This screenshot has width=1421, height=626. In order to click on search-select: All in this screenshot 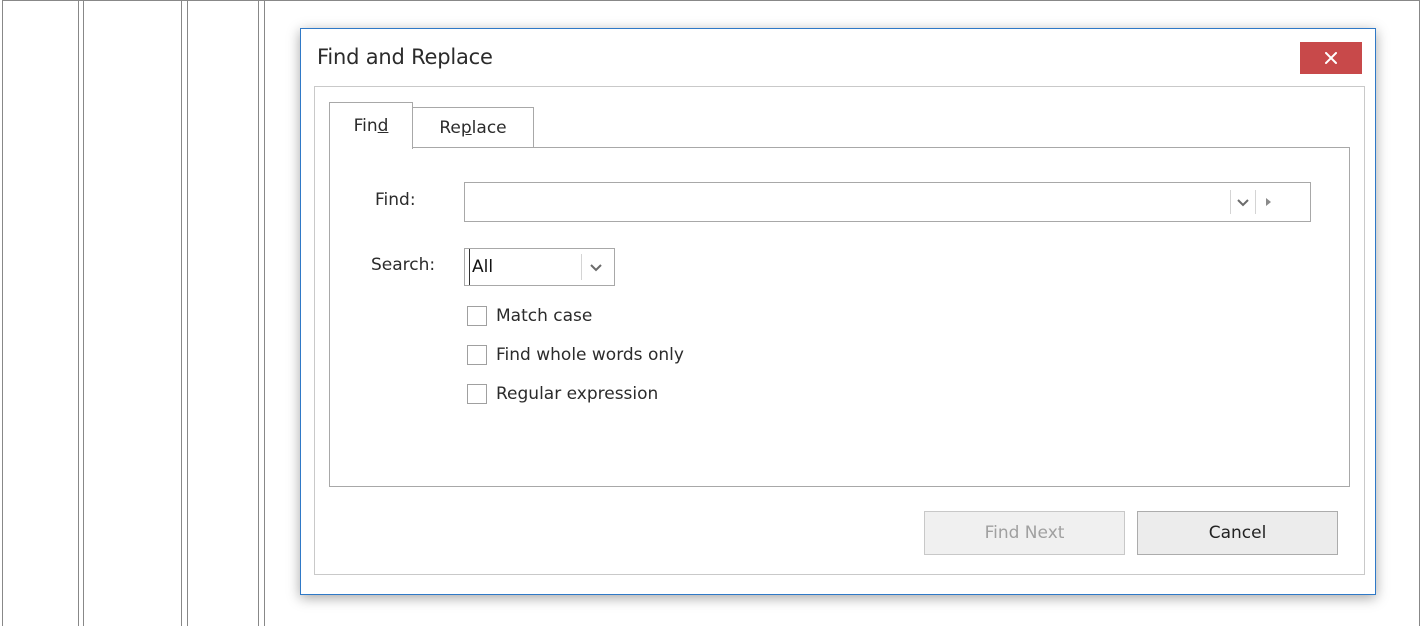, I will do `click(539, 267)`.